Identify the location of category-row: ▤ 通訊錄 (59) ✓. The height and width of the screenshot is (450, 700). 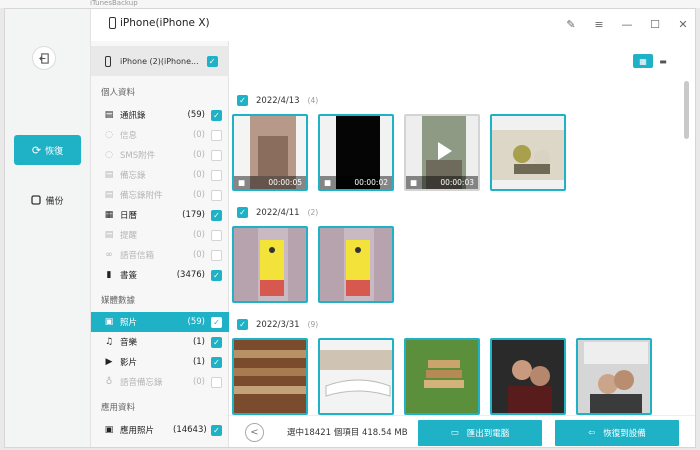
(160, 115).